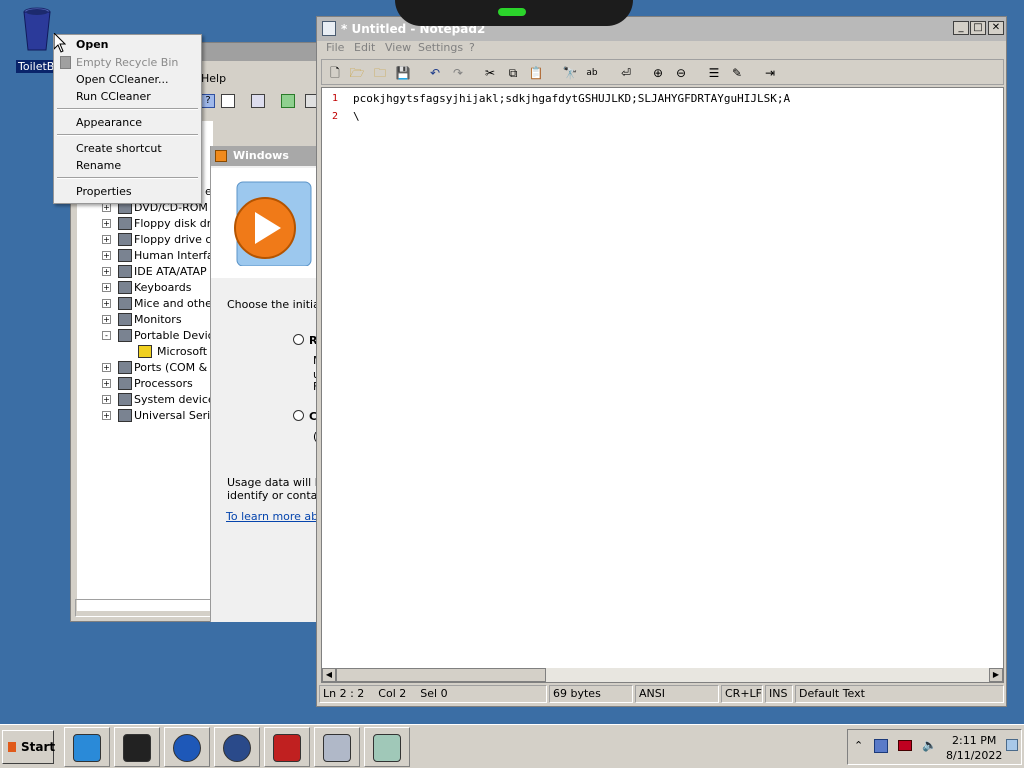 The image size is (1024, 768). I want to click on menu-edit: Edit, so click(364, 47).